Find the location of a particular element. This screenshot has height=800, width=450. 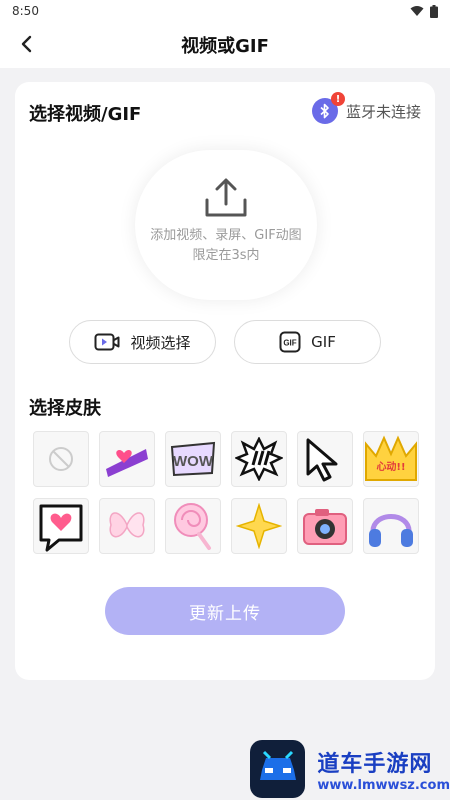

skin-wow: WOW is located at coordinates (193, 459).